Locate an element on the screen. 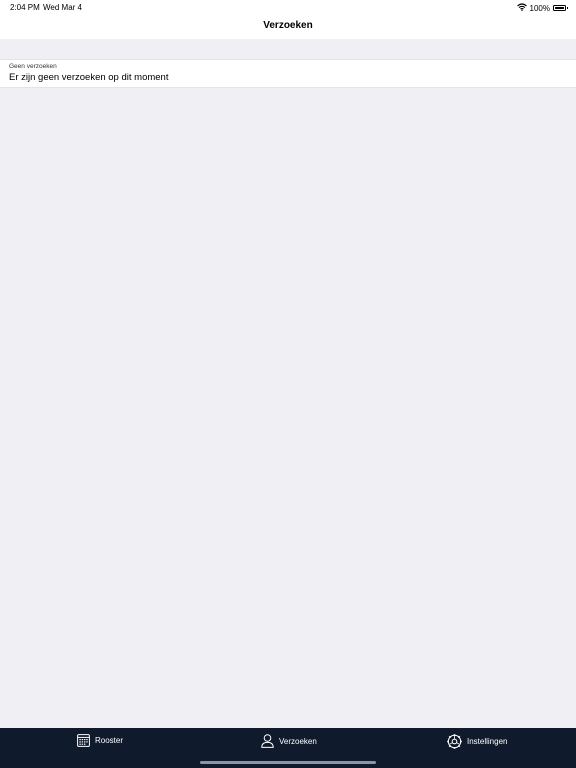 The height and width of the screenshot is (768, 576). status-indicators: 100% is located at coordinates (542, 8).